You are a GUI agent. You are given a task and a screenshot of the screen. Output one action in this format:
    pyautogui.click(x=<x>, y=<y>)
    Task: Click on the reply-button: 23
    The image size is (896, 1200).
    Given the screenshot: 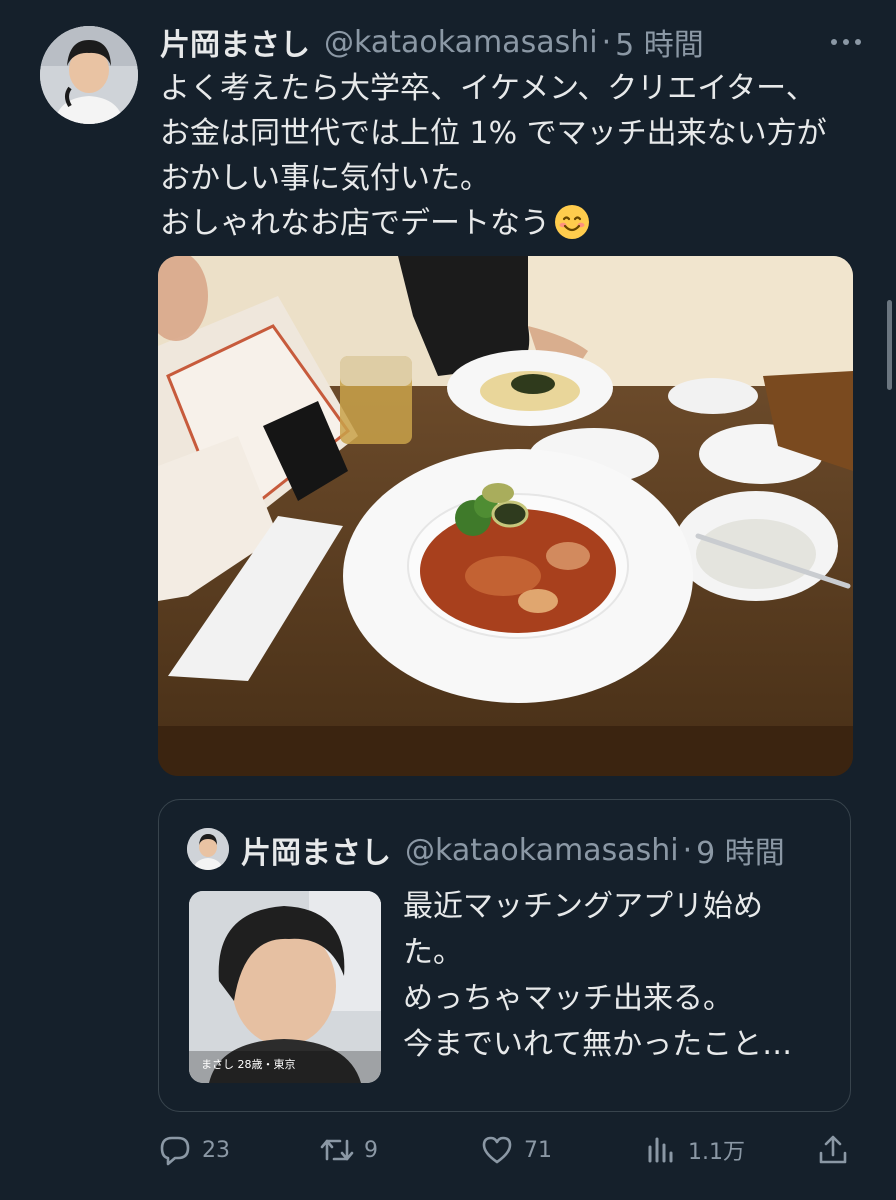 What is the action you would take?
    pyautogui.click(x=194, y=1150)
    